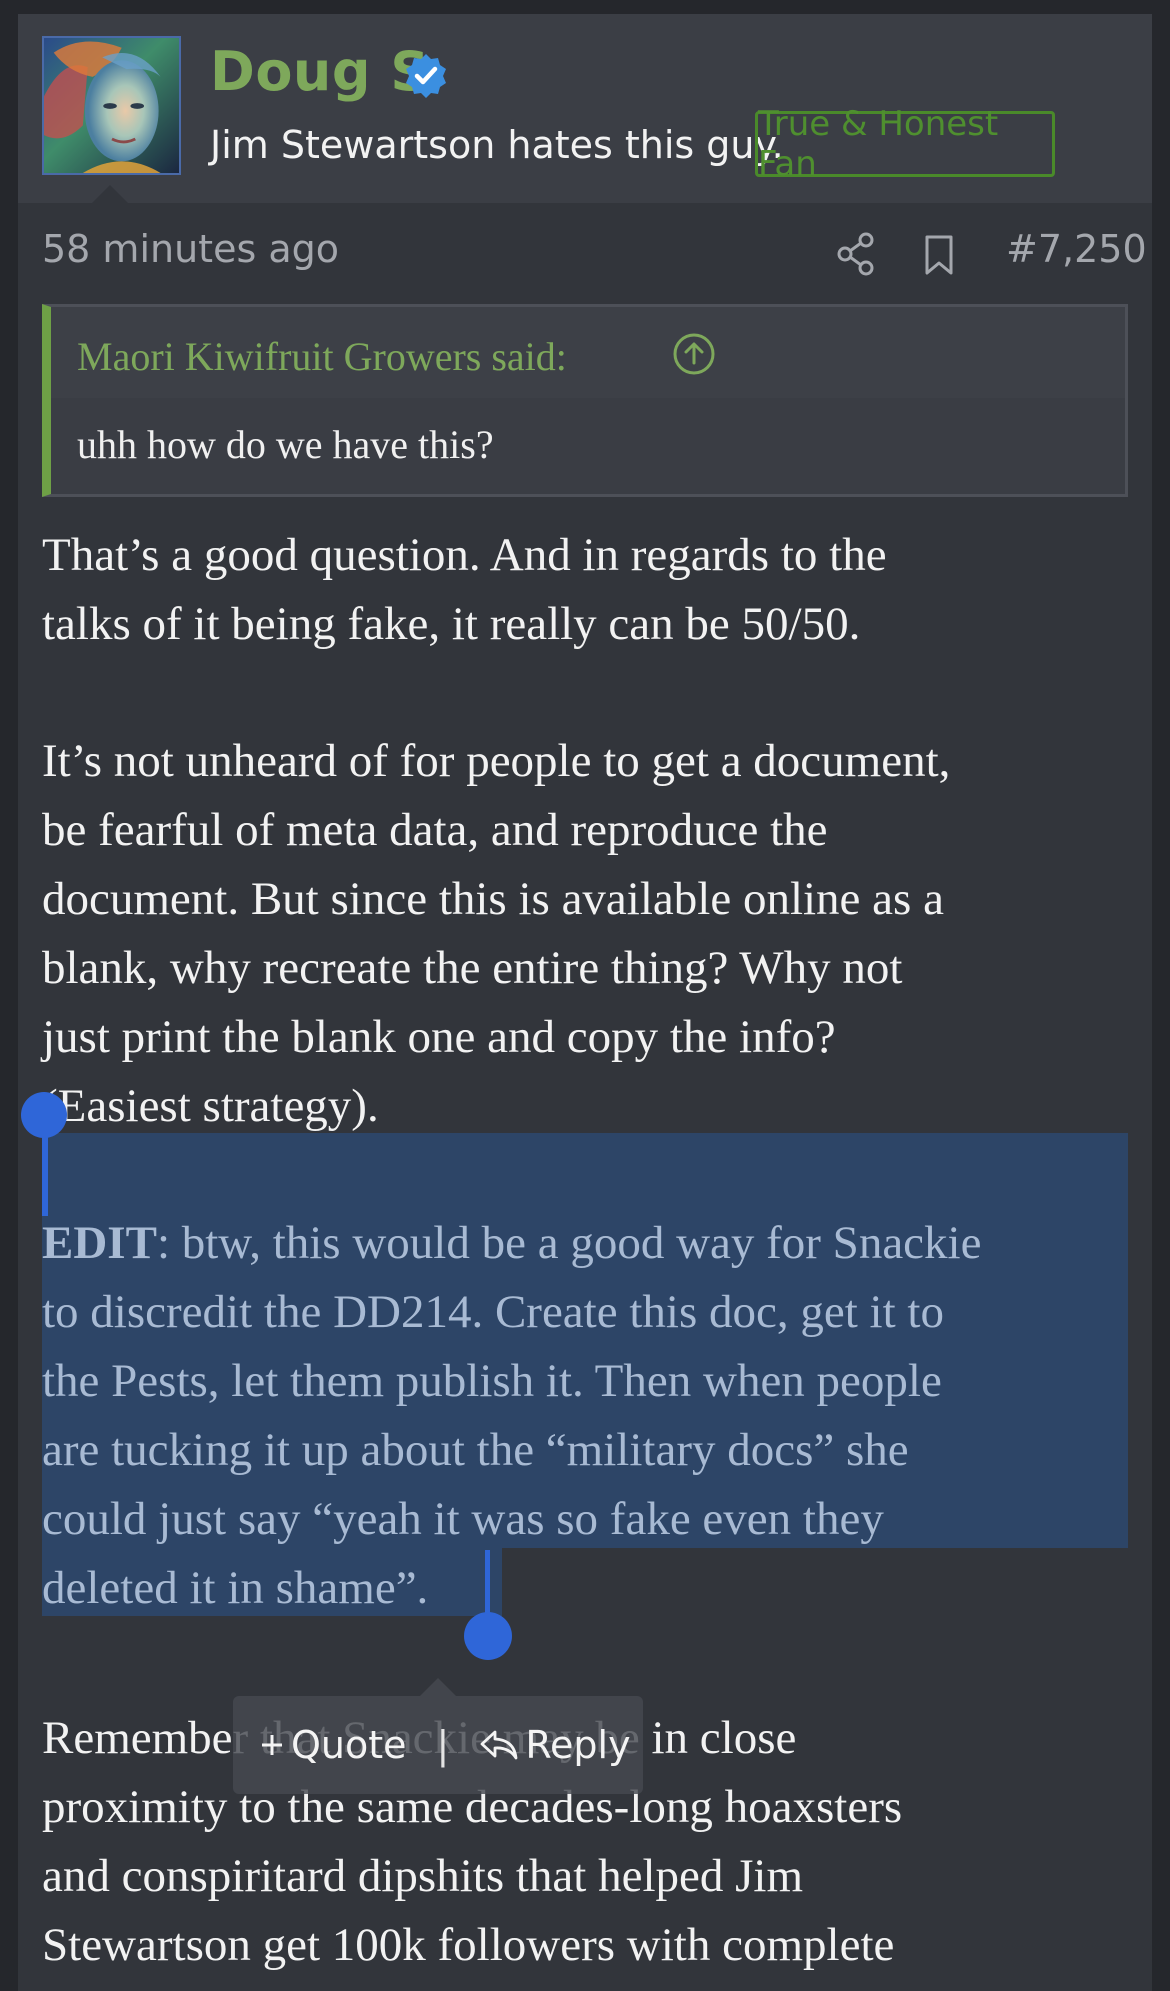 This screenshot has width=1170, height=1991. Describe the element at coordinates (905, 144) in the screenshot. I see `user-banner: True & Honest Fan` at that location.